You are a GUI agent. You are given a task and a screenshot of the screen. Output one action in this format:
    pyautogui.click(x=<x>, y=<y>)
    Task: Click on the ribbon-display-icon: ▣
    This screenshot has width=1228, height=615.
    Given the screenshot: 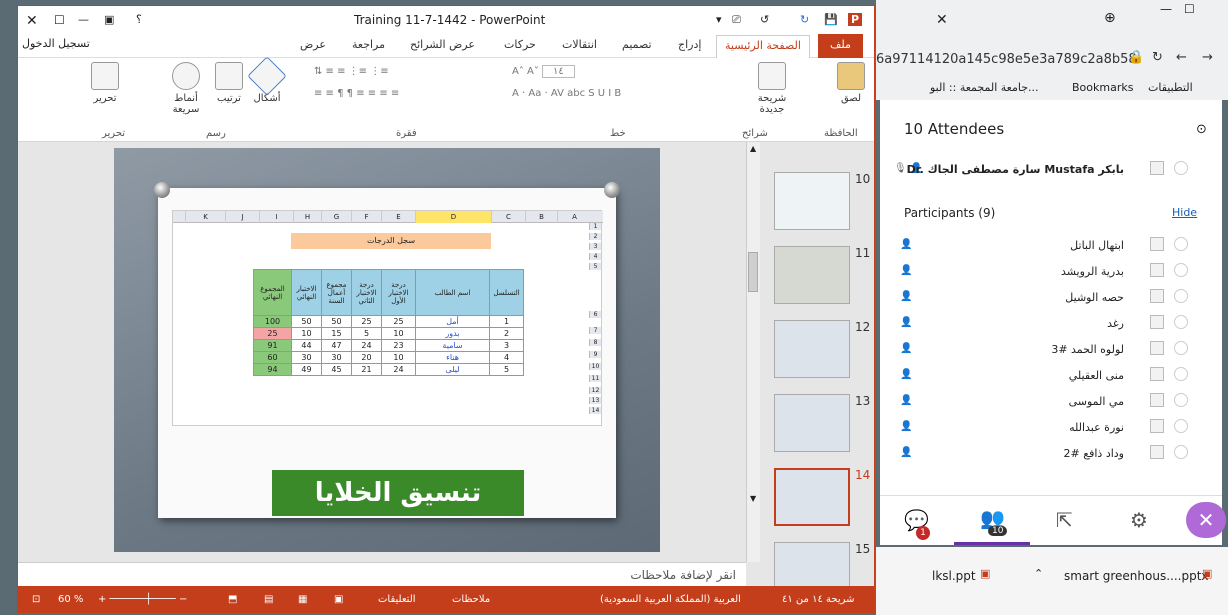 What is the action you would take?
    pyautogui.click(x=109, y=19)
    